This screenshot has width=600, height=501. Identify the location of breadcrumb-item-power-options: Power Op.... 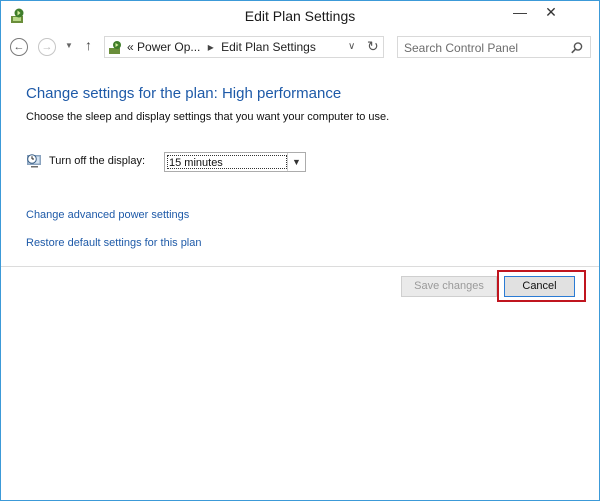
(168, 47).